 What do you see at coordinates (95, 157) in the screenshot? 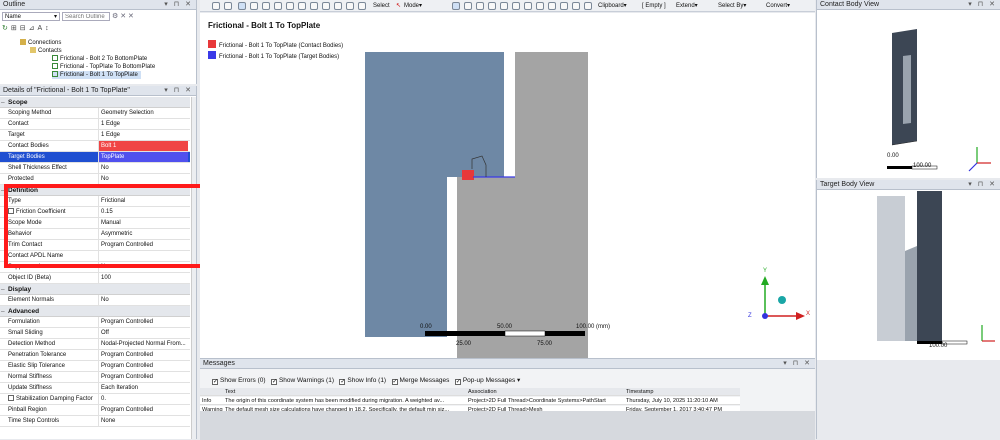
I see `details-row: Target Bodies TopPlate` at bounding box center [95, 157].